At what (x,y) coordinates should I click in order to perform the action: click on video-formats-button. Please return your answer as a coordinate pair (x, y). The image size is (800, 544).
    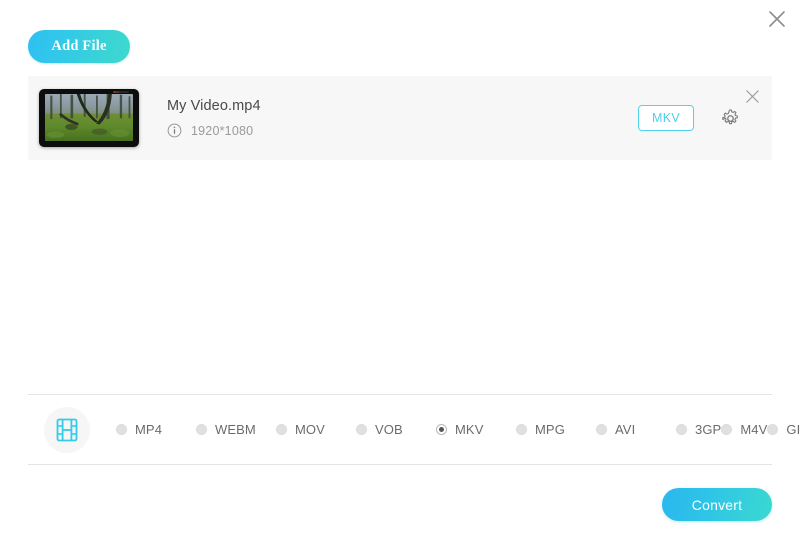
    Looking at the image, I should click on (67, 429).